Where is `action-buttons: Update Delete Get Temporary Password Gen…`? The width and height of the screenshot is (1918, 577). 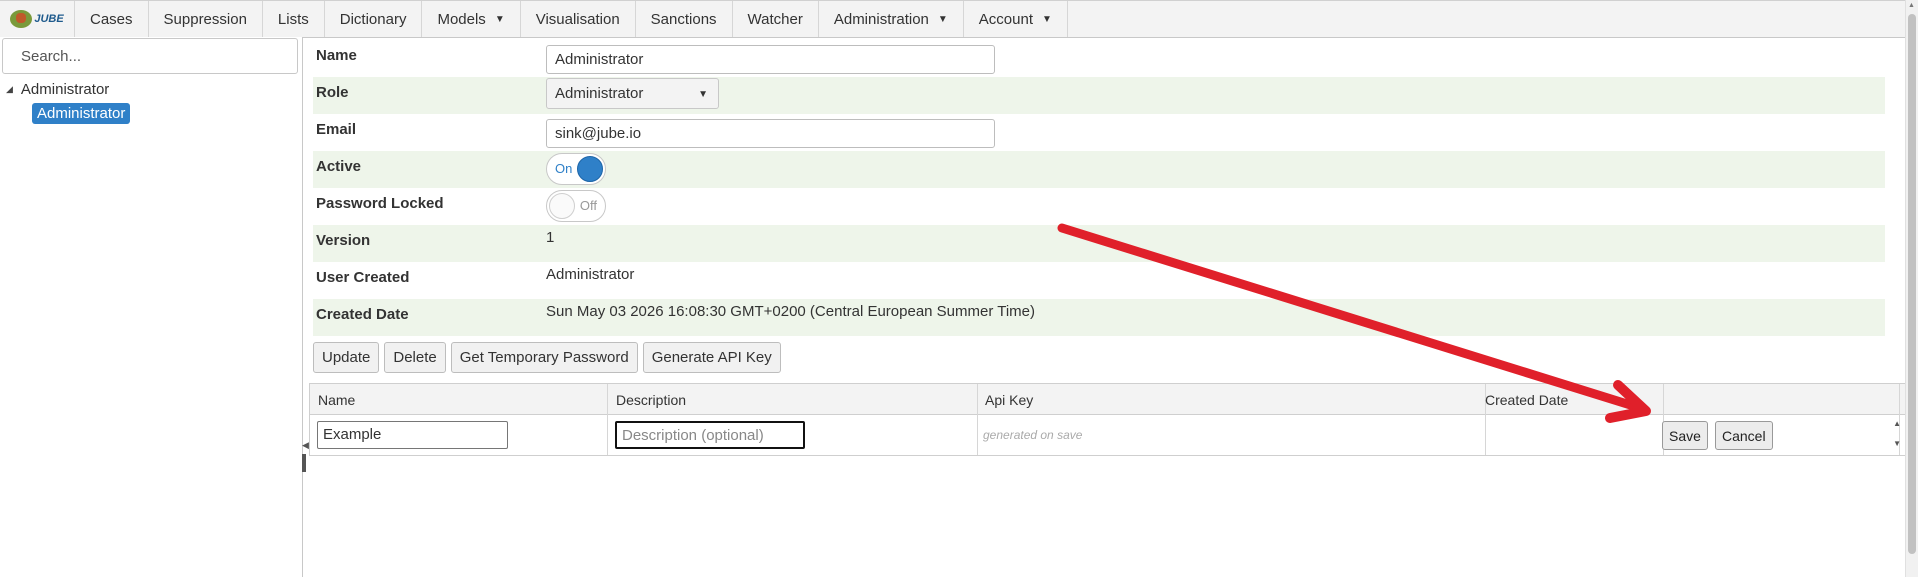
action-buttons: Update Delete Get Temporary Password Gen… is located at coordinates (547, 357).